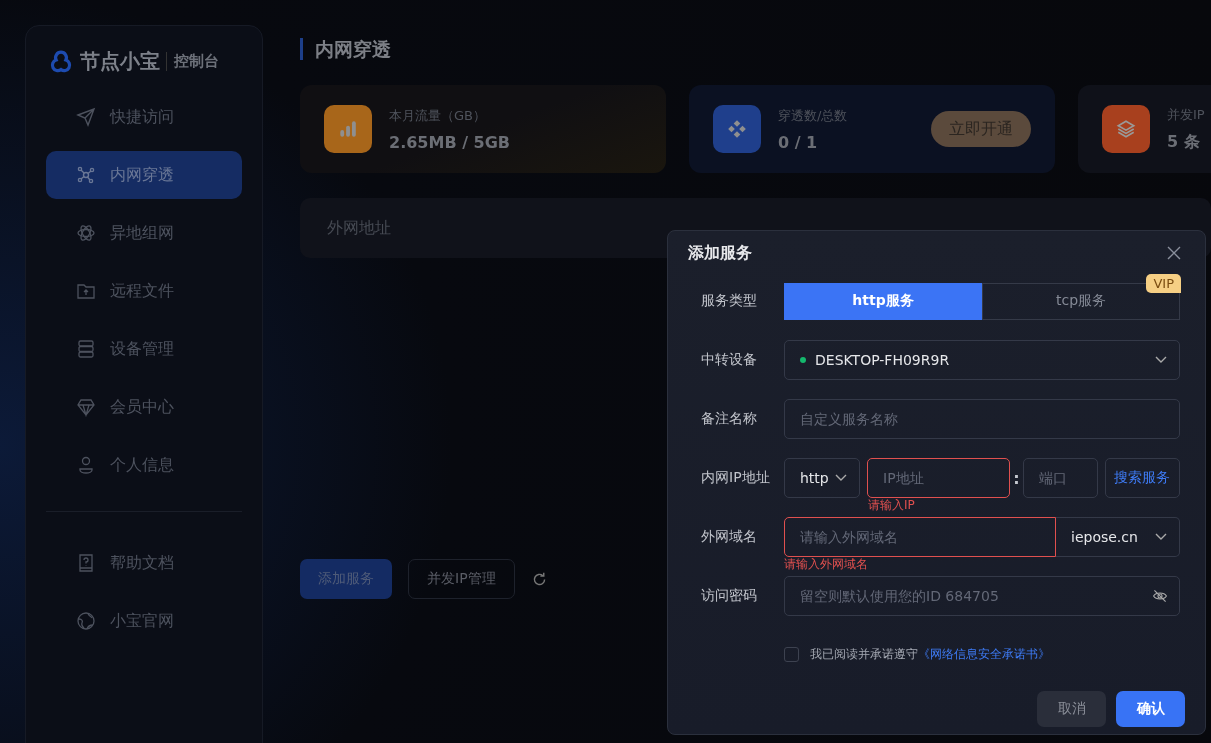 The width and height of the screenshot is (1211, 743). Describe the element at coordinates (984, 654) in the screenshot. I see `agreement-link: 《网络信息安全承诺书》` at that location.